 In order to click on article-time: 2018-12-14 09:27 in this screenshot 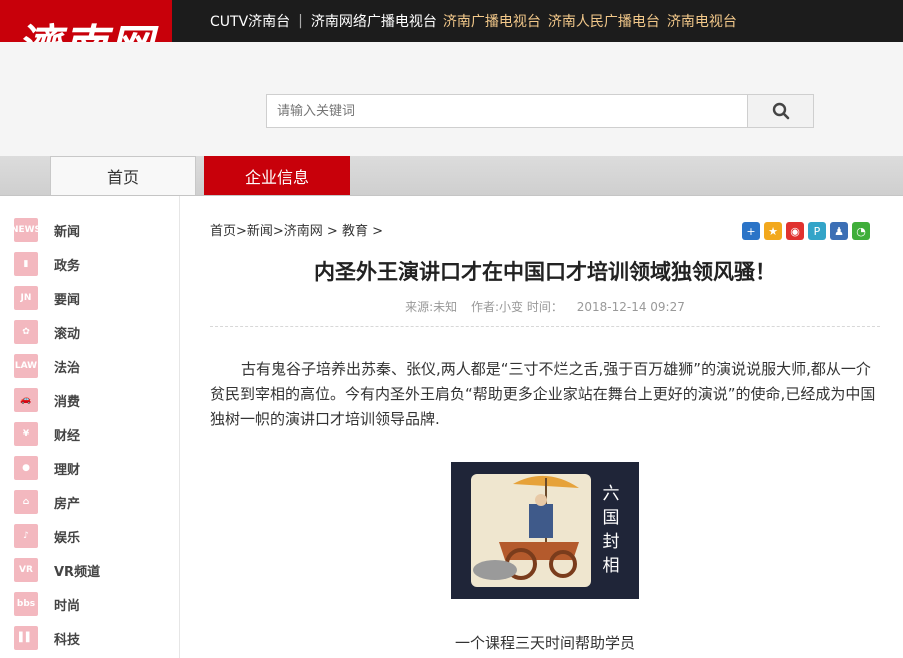, I will do `click(630, 307)`.